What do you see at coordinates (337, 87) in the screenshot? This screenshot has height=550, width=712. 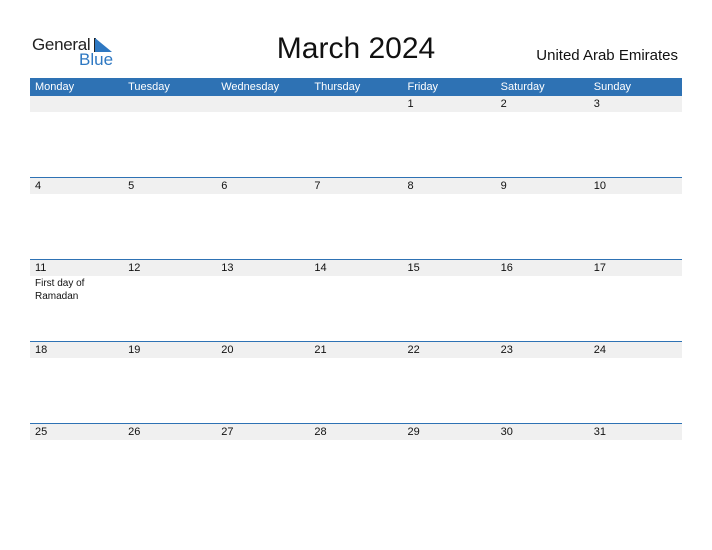 I see `weekday-label: Thursday` at bounding box center [337, 87].